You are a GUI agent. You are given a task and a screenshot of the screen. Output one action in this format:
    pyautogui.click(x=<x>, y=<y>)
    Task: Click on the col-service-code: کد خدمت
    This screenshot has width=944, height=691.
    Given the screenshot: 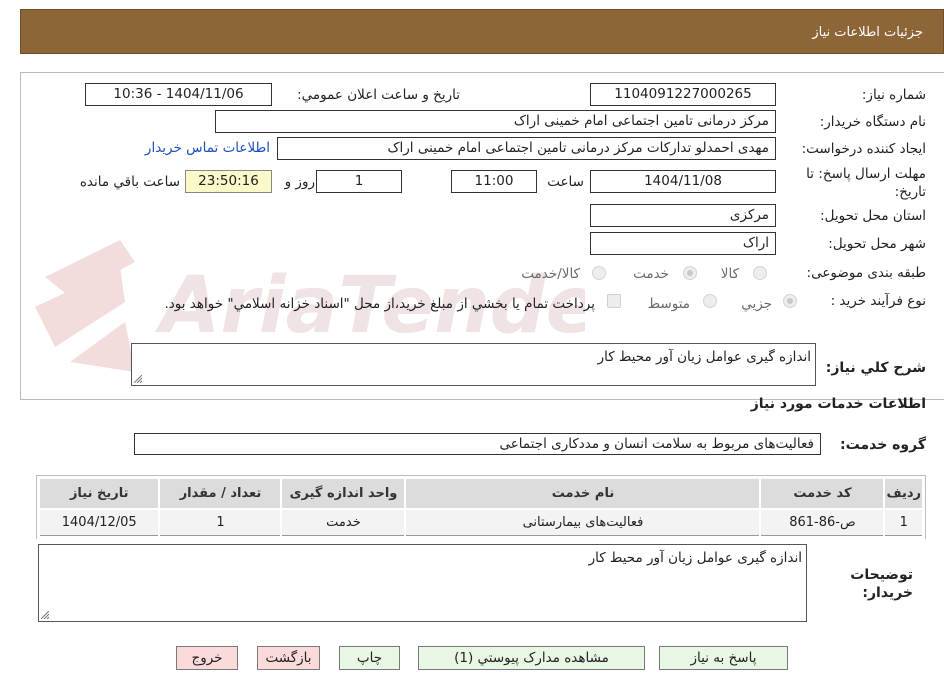 What is the action you would take?
    pyautogui.click(x=822, y=493)
    